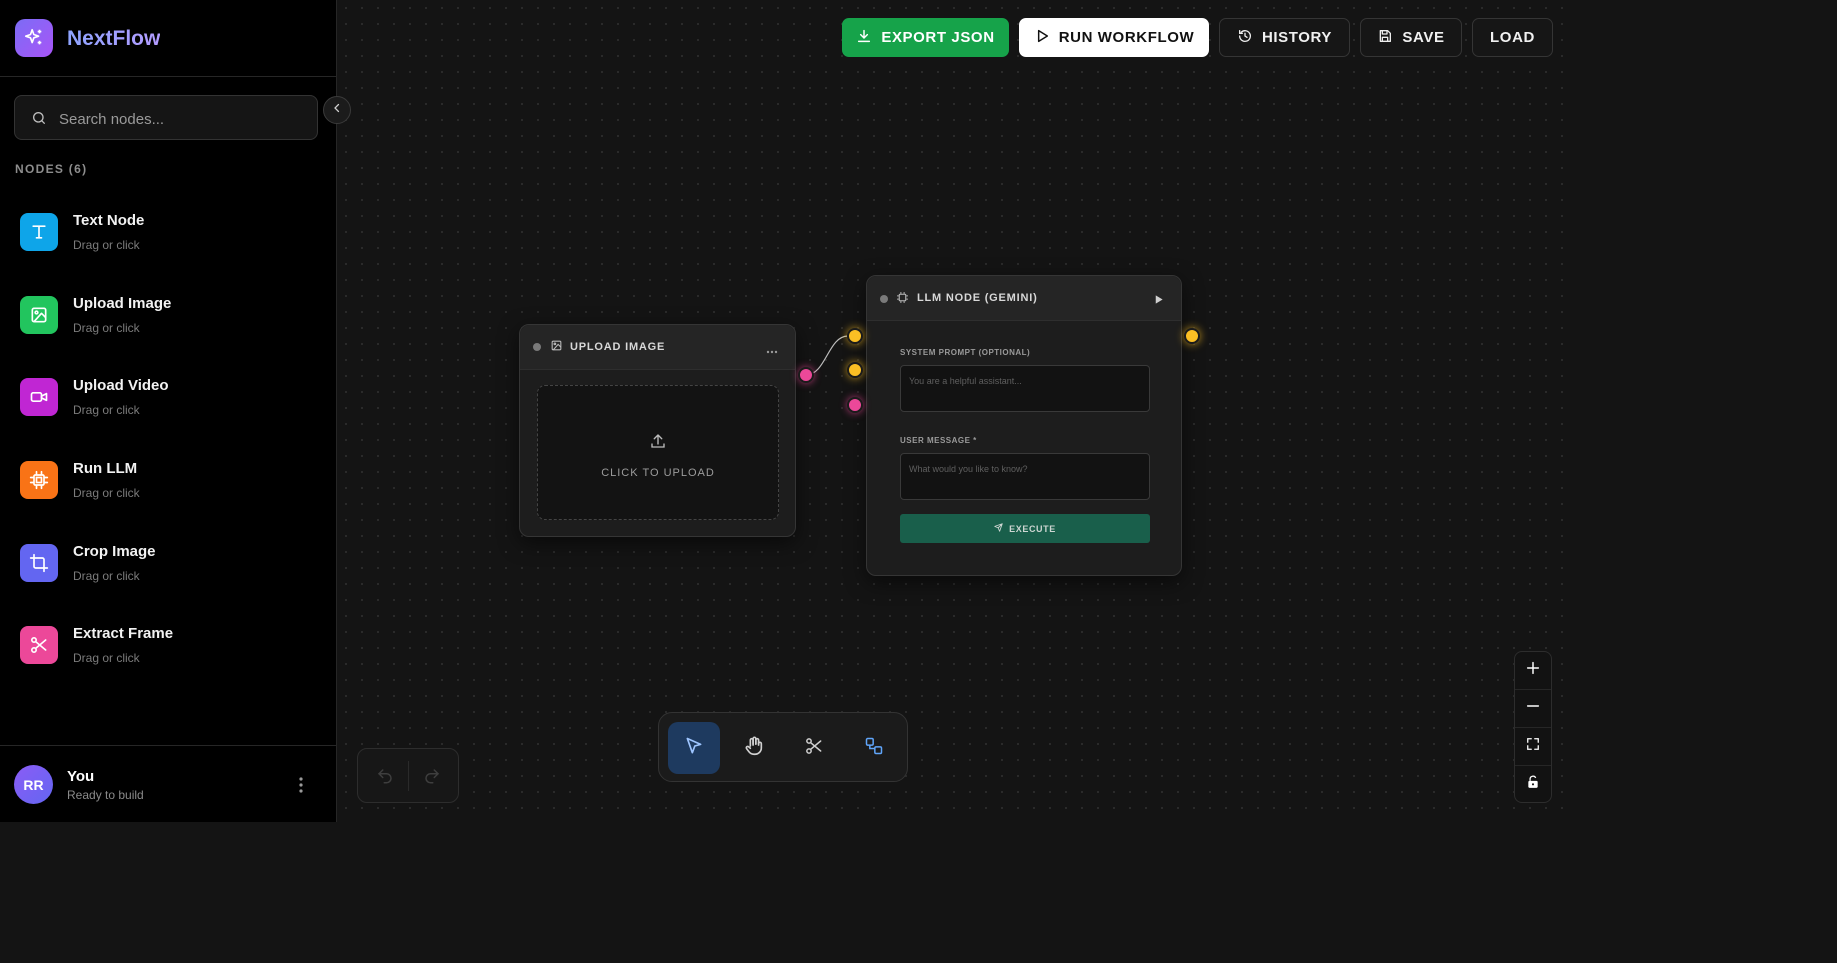  Describe the element at coordinates (170, 490) in the screenshot. I see `palette-item-run-llm: Run LLM Drag or click` at that location.